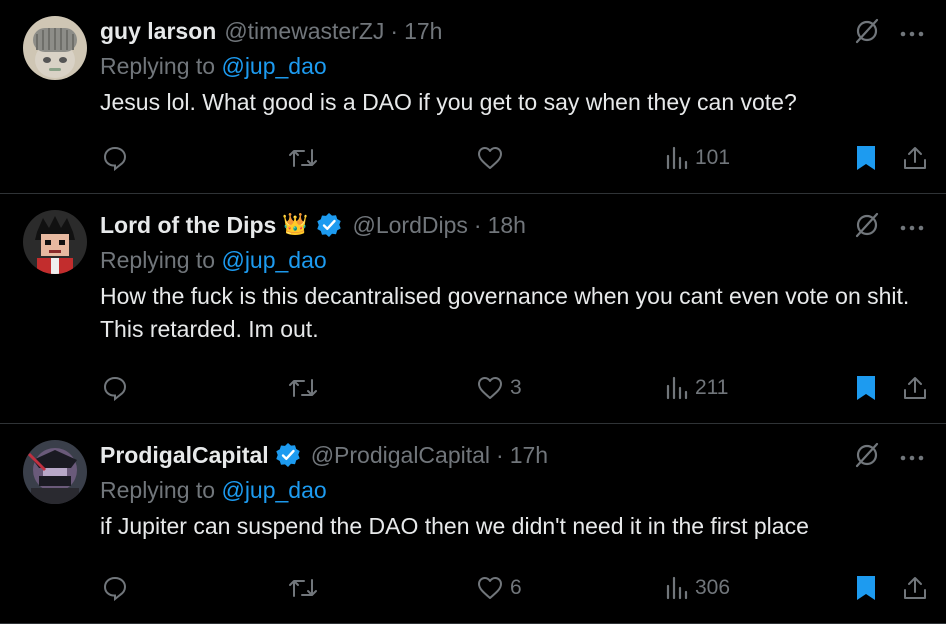  I want to click on view-count: 101, so click(713, 157).